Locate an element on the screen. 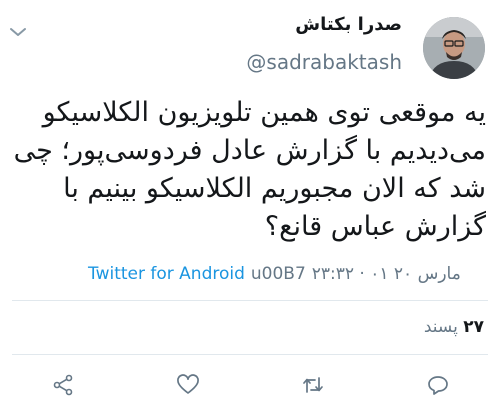  chevron-down-icon is located at coordinates (18, 31).